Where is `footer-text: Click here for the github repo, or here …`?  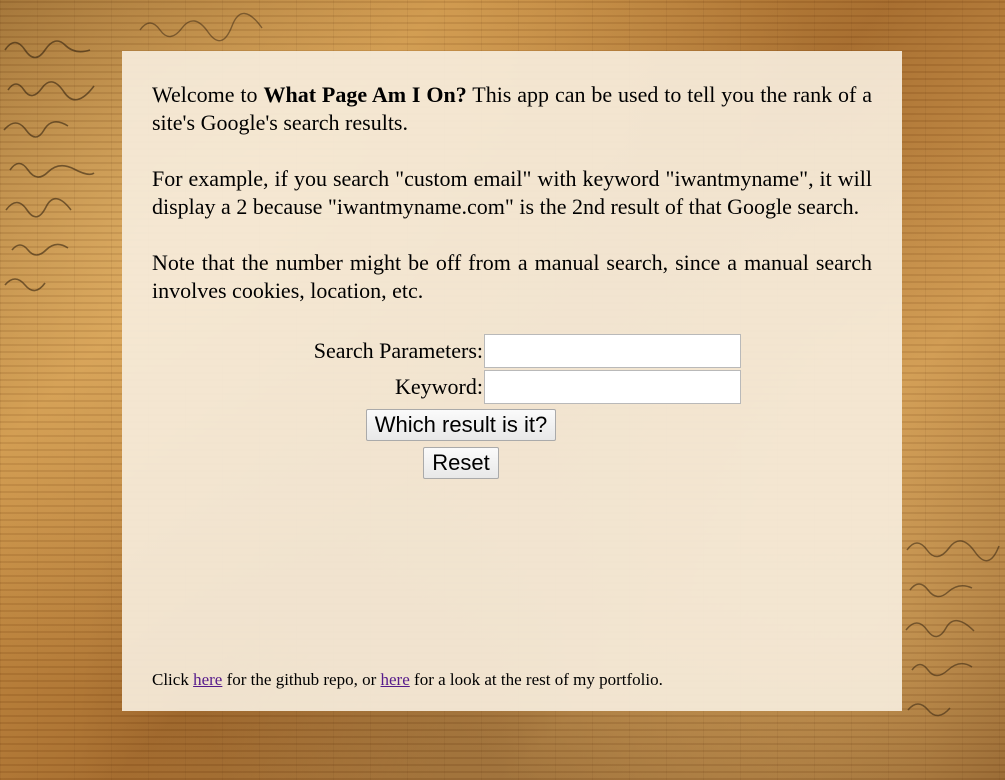
footer-text: Click here for the github repo, or here … is located at coordinates (407, 680).